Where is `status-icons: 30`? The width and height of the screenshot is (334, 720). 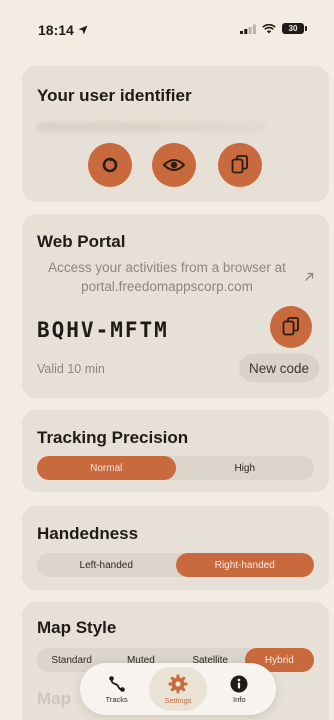
status-icons: 30 is located at coordinates (273, 28).